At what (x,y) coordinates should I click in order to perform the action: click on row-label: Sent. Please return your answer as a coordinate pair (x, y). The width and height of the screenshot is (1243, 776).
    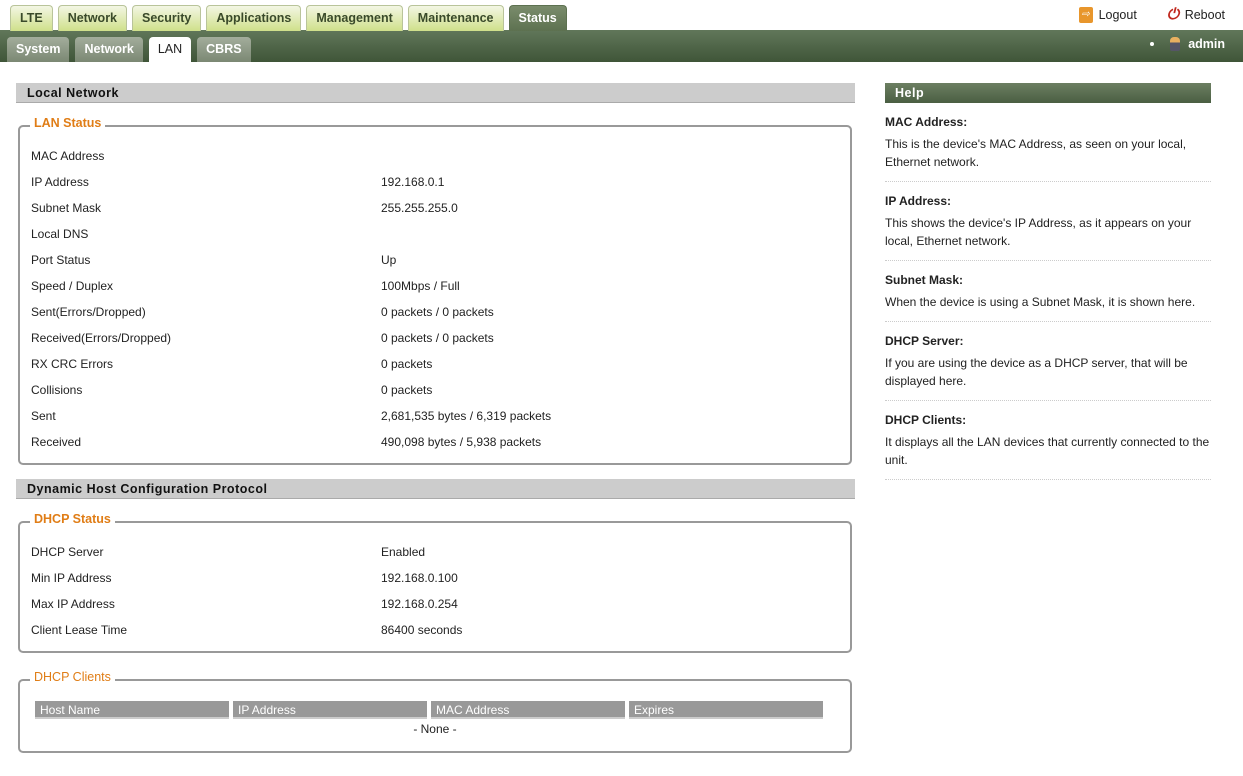
    Looking at the image, I should click on (43, 416).